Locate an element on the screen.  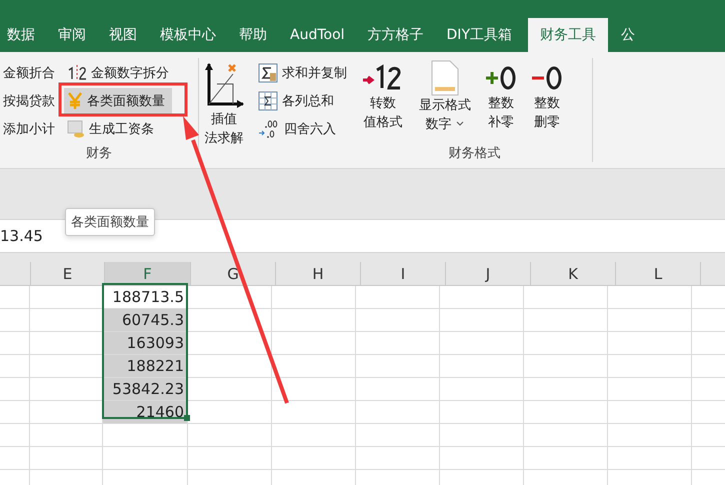
column-header: J is located at coordinates (488, 273).